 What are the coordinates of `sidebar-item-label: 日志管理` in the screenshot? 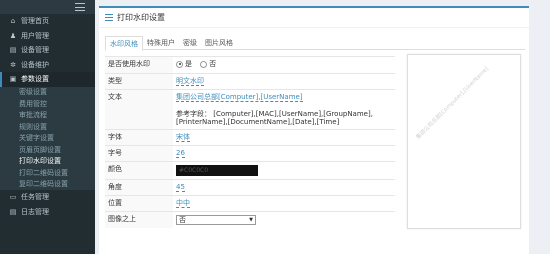 It's located at (35, 211).